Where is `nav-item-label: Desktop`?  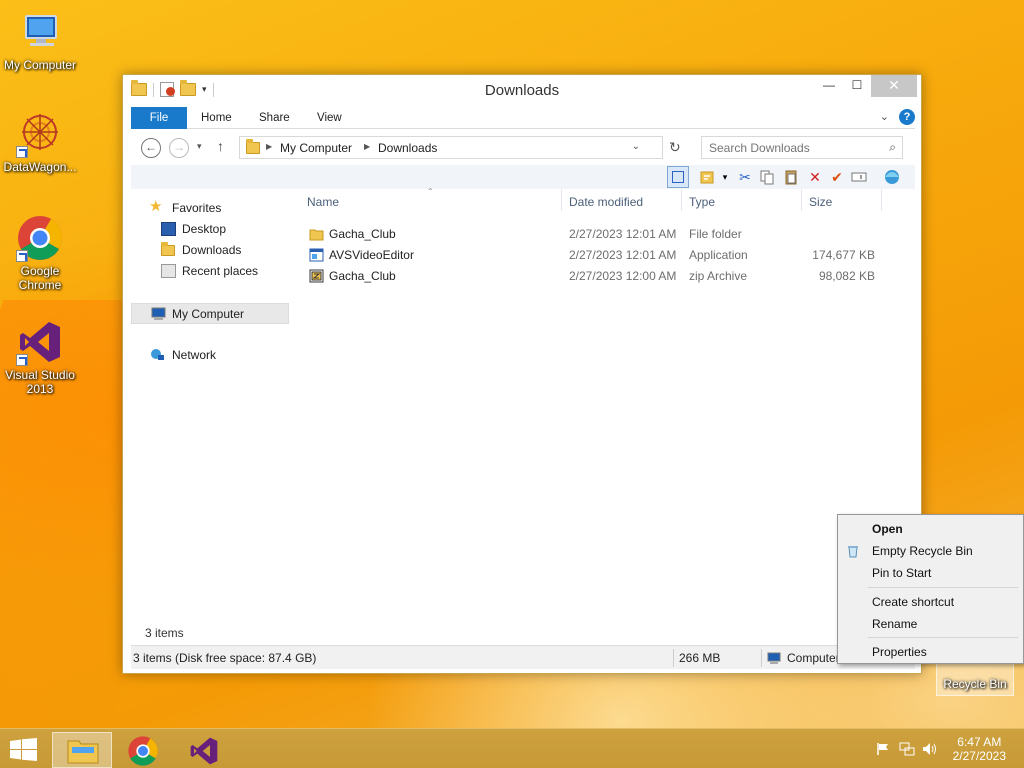
nav-item-label: Desktop is located at coordinates (204, 229).